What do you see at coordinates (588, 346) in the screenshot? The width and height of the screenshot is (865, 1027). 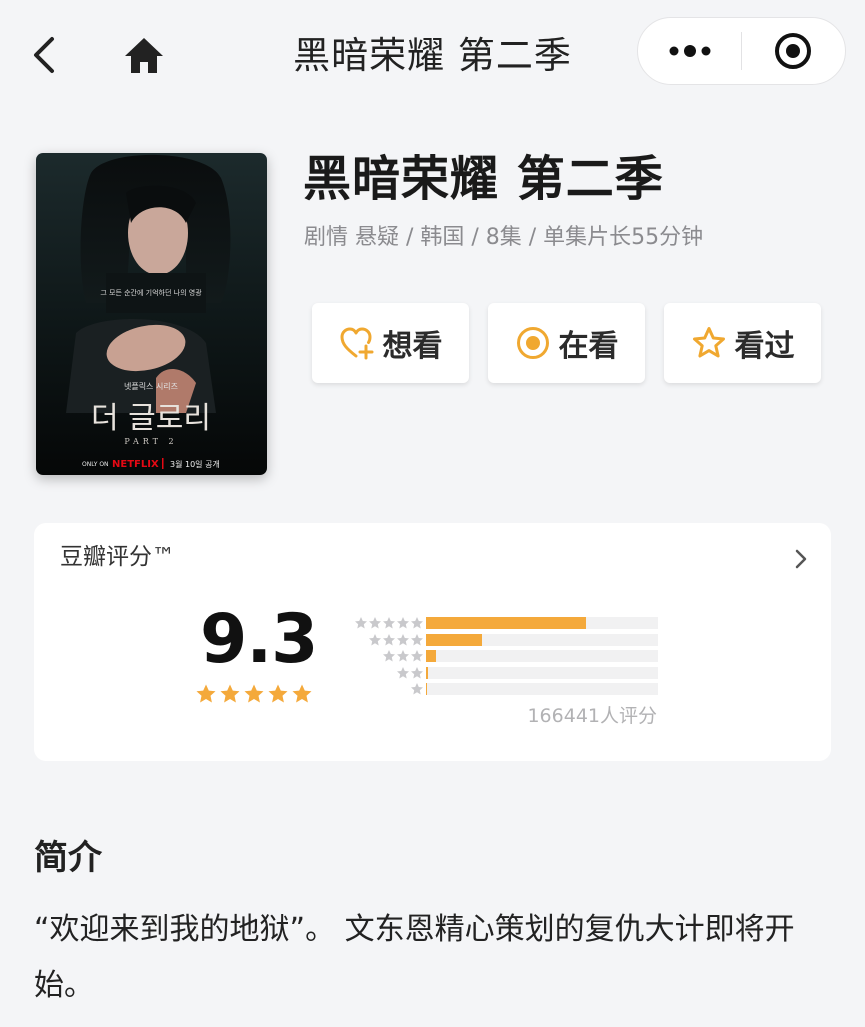 I see `watching-label: 在看` at bounding box center [588, 346].